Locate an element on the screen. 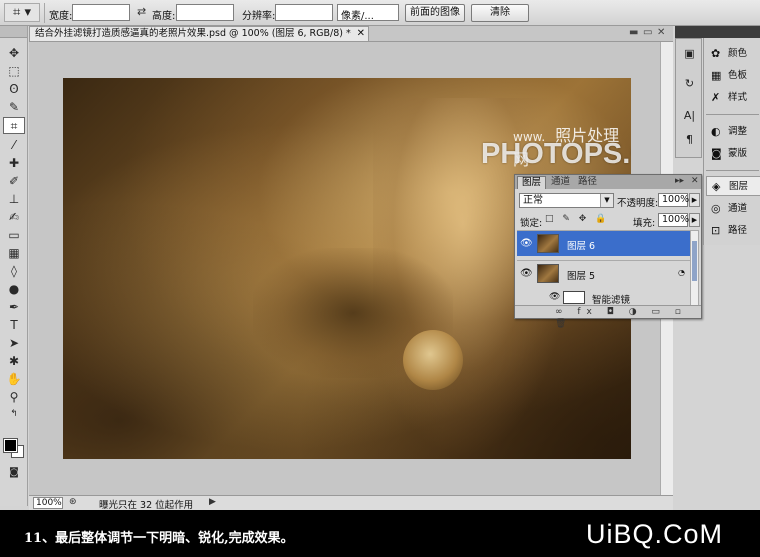 This screenshot has height=557, width=760. opacity-label: 不透明度: is located at coordinates (638, 203).